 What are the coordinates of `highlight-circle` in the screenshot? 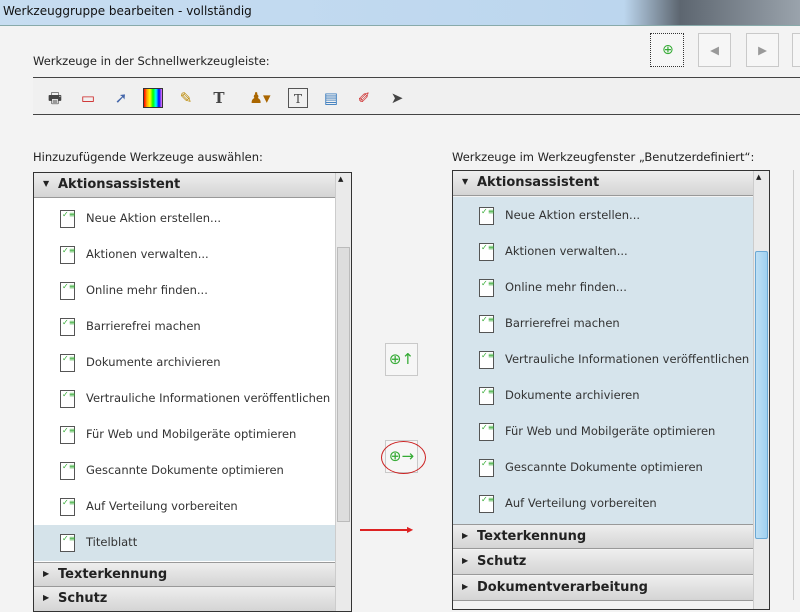 It's located at (403, 457).